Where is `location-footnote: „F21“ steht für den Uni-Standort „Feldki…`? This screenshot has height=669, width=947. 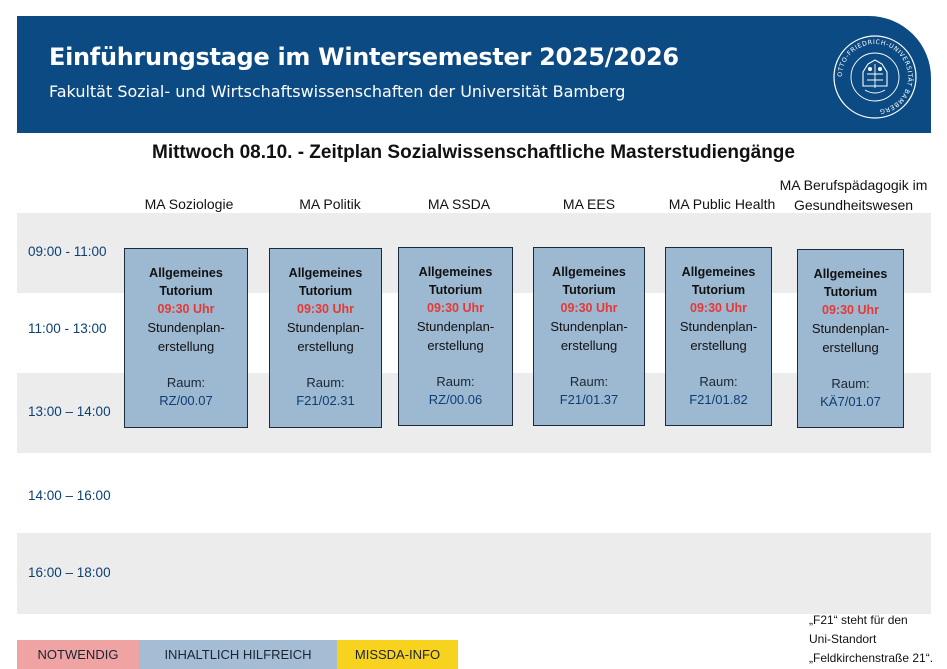 location-footnote: „F21“ steht für den Uni-Standort „Feldki… is located at coordinates (871, 639).